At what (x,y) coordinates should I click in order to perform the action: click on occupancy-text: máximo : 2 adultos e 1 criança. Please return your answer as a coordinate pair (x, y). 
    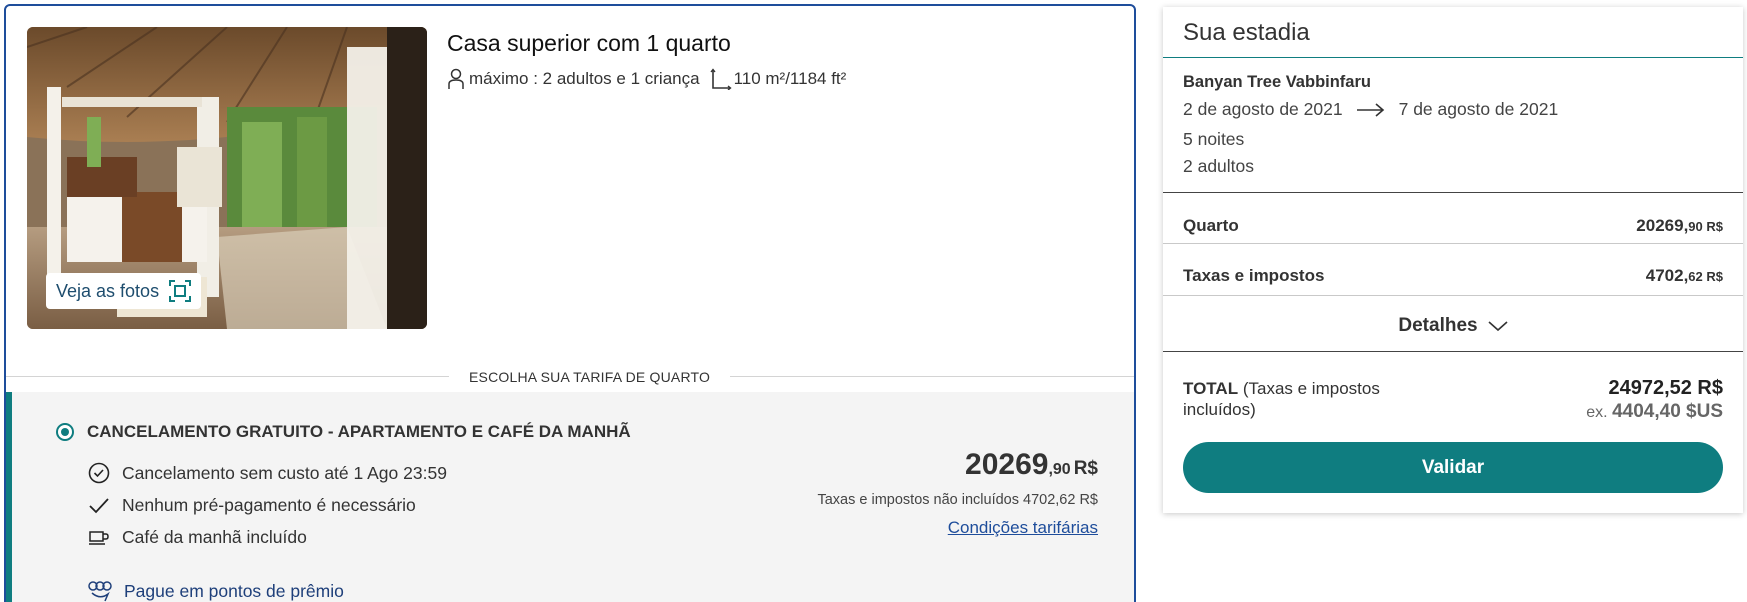
    Looking at the image, I should click on (584, 78).